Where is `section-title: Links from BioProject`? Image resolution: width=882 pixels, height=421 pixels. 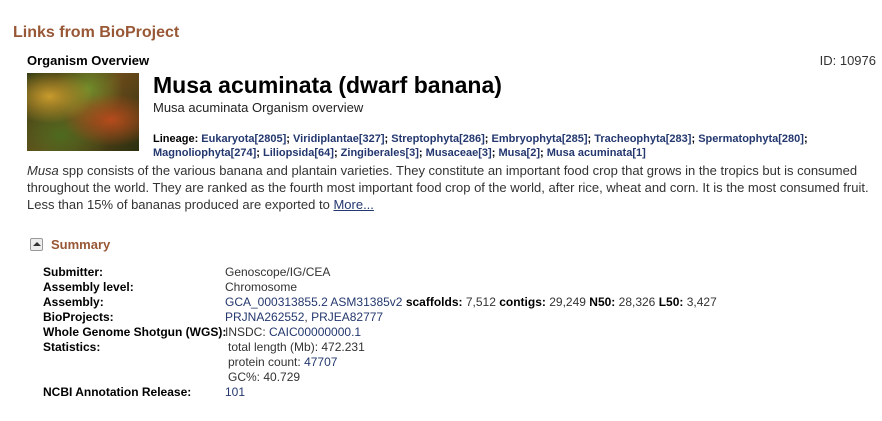
section-title: Links from BioProject is located at coordinates (96, 32).